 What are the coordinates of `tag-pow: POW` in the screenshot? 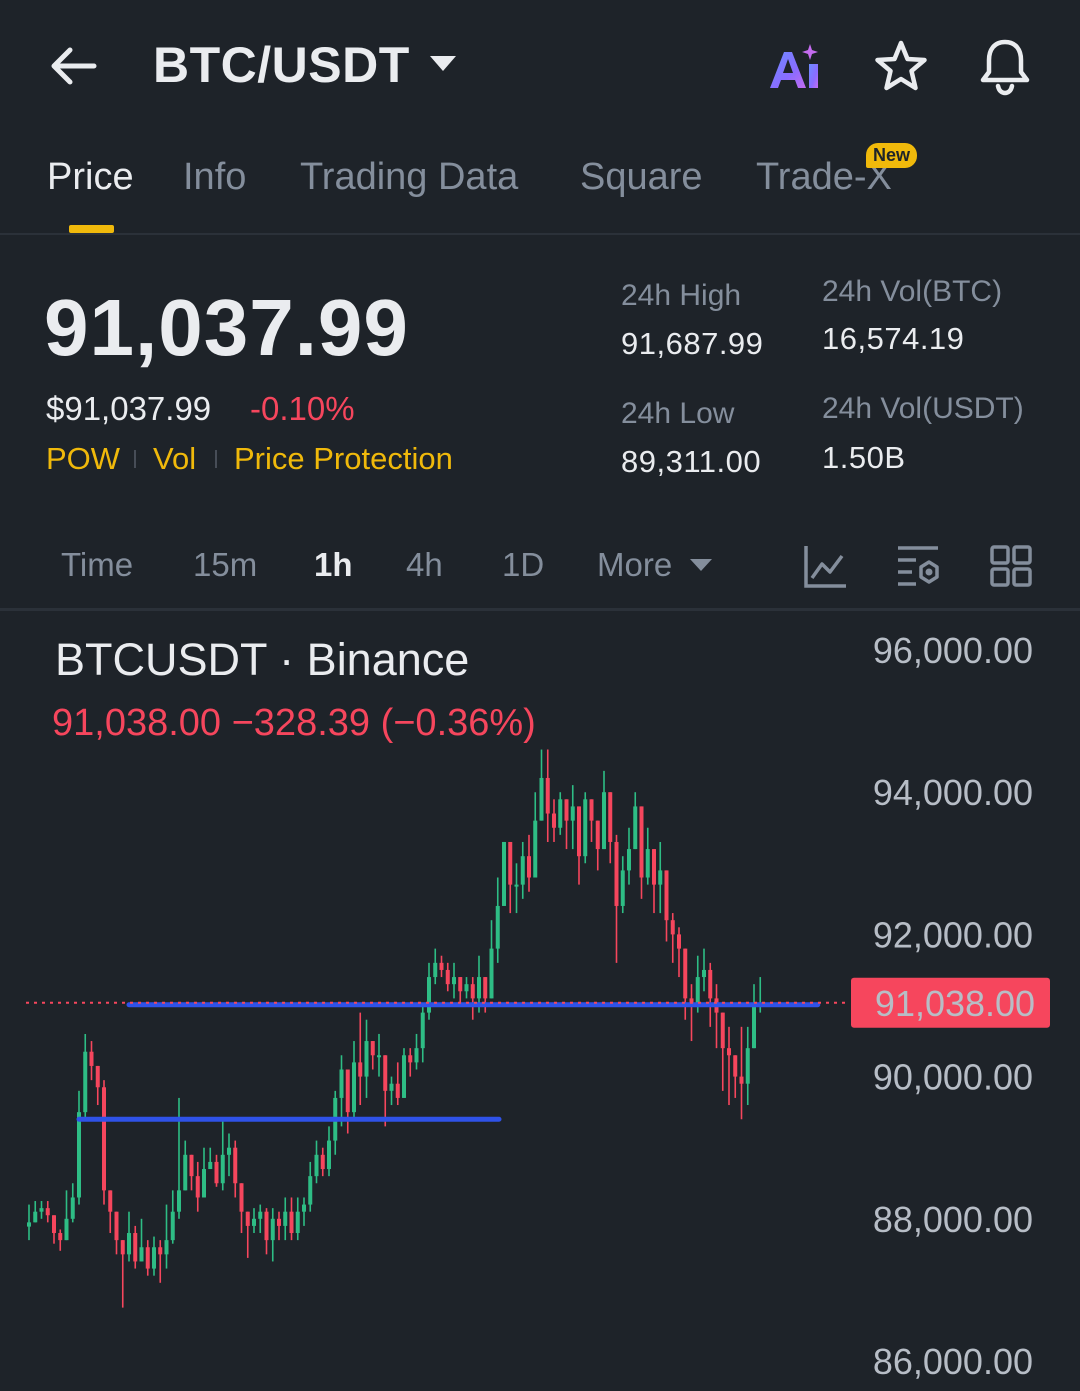 It's located at (83, 459).